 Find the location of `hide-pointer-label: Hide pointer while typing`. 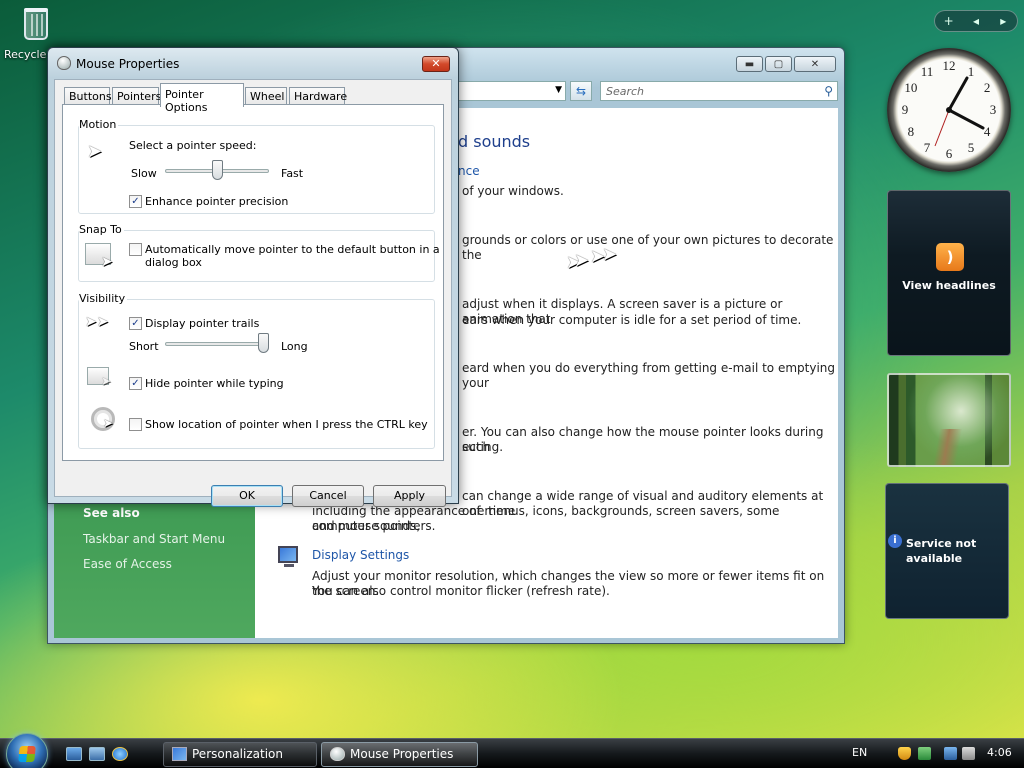

hide-pointer-label: Hide pointer while typing is located at coordinates (214, 383).